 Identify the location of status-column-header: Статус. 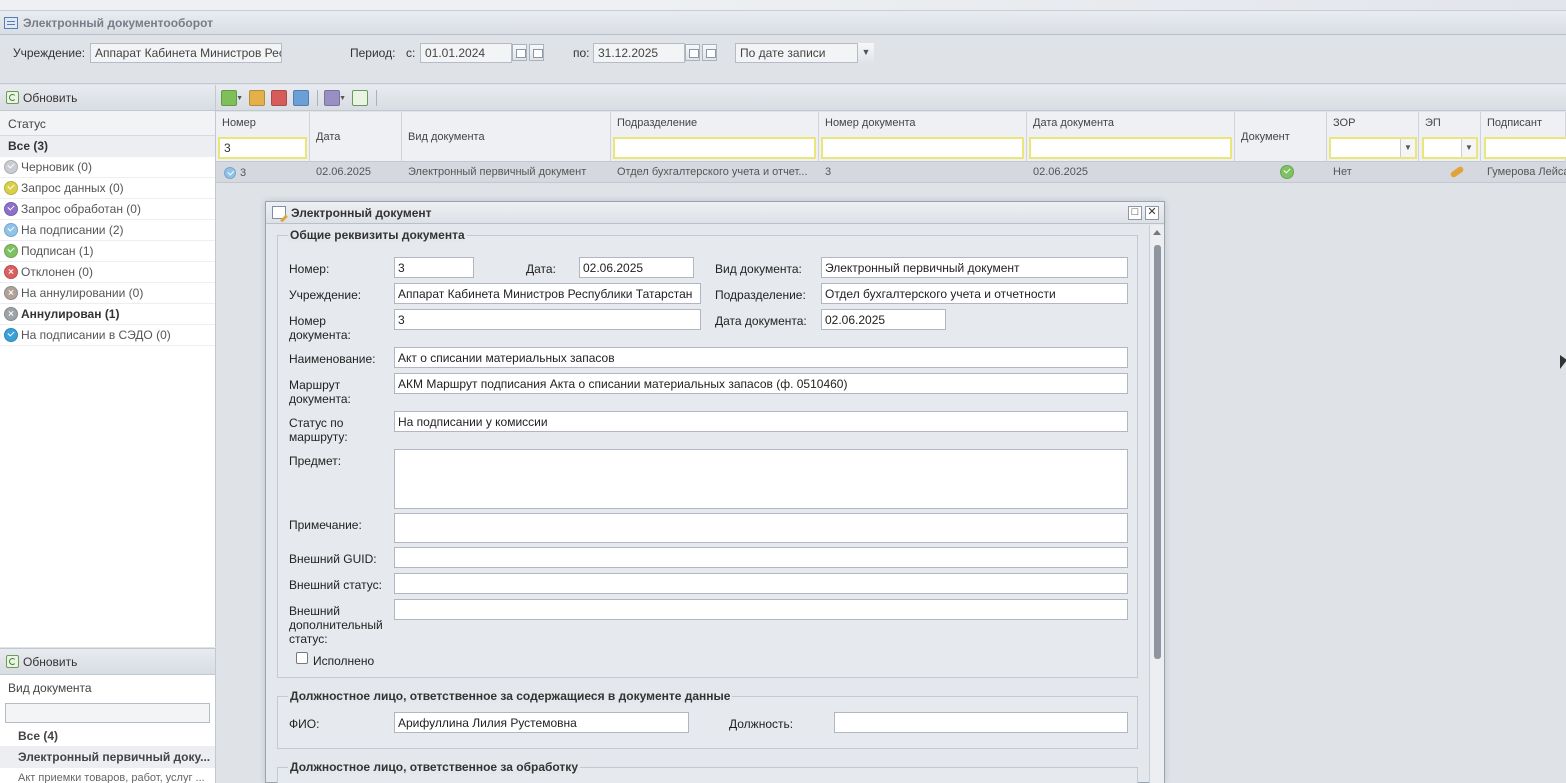
(107, 123).